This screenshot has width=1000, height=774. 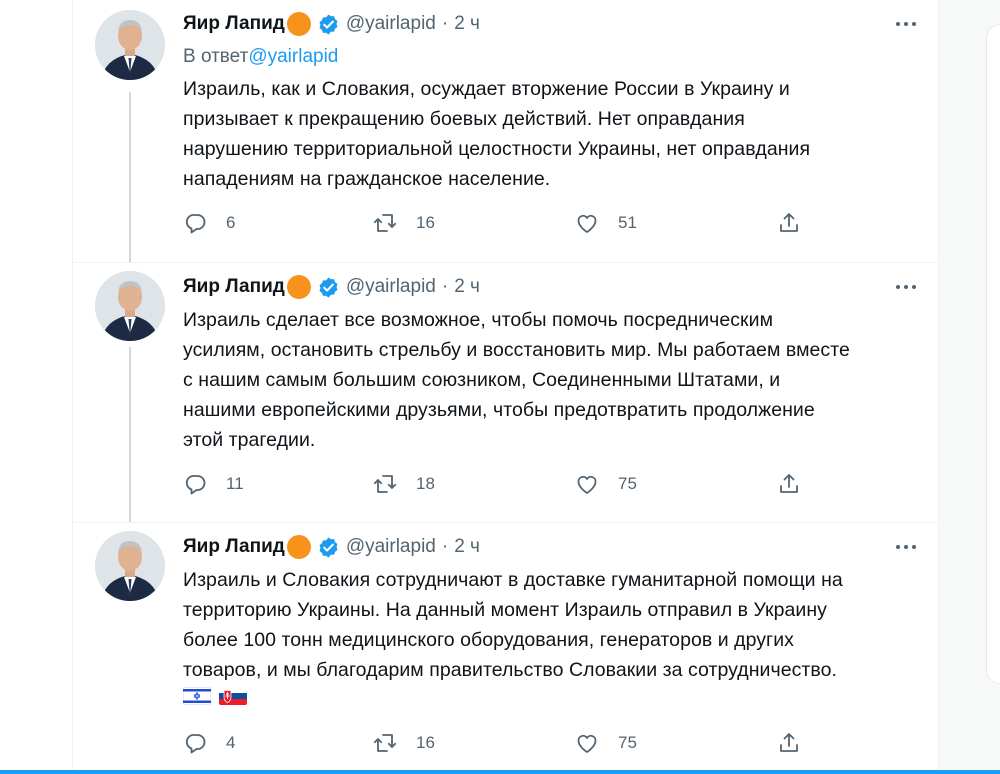 What do you see at coordinates (293, 56) in the screenshot?
I see `reply-mention-link: @yairlapid` at bounding box center [293, 56].